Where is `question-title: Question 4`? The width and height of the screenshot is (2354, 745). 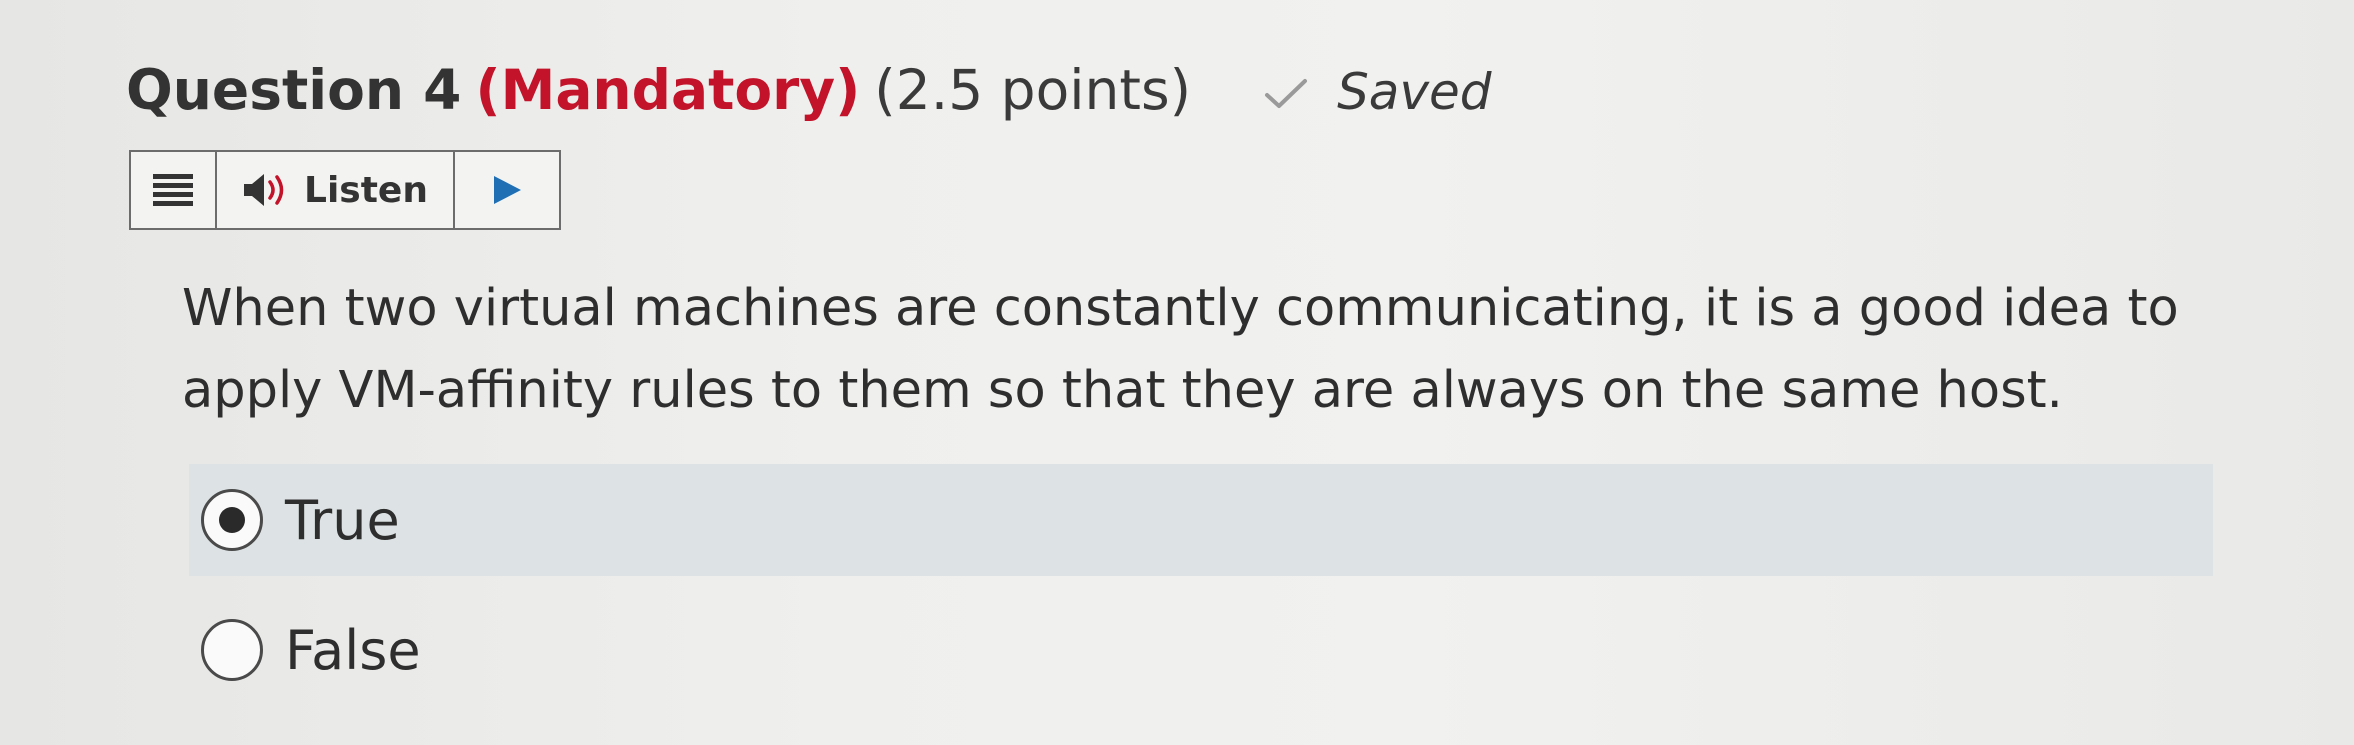
question-title: Question 4 is located at coordinates (294, 90).